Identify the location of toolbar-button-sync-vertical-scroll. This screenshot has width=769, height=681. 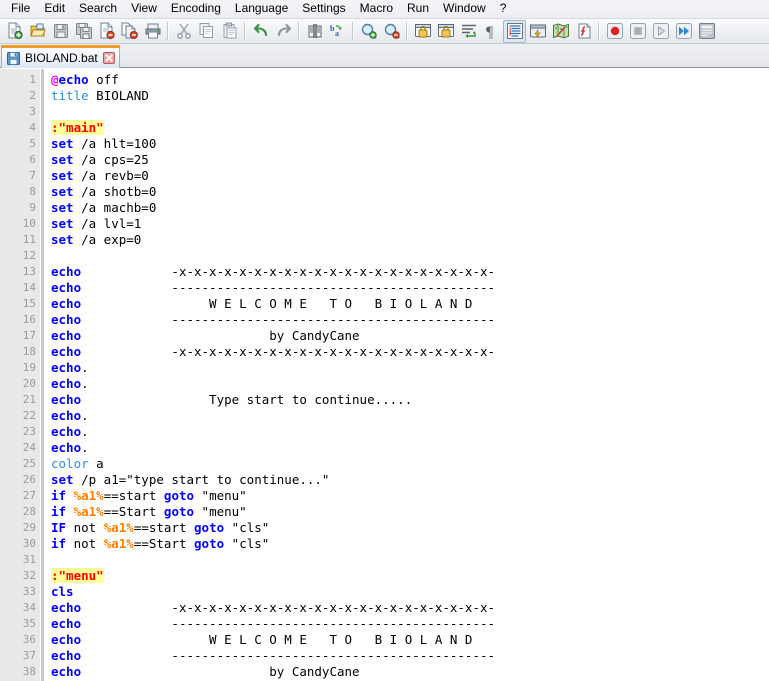
(422, 31).